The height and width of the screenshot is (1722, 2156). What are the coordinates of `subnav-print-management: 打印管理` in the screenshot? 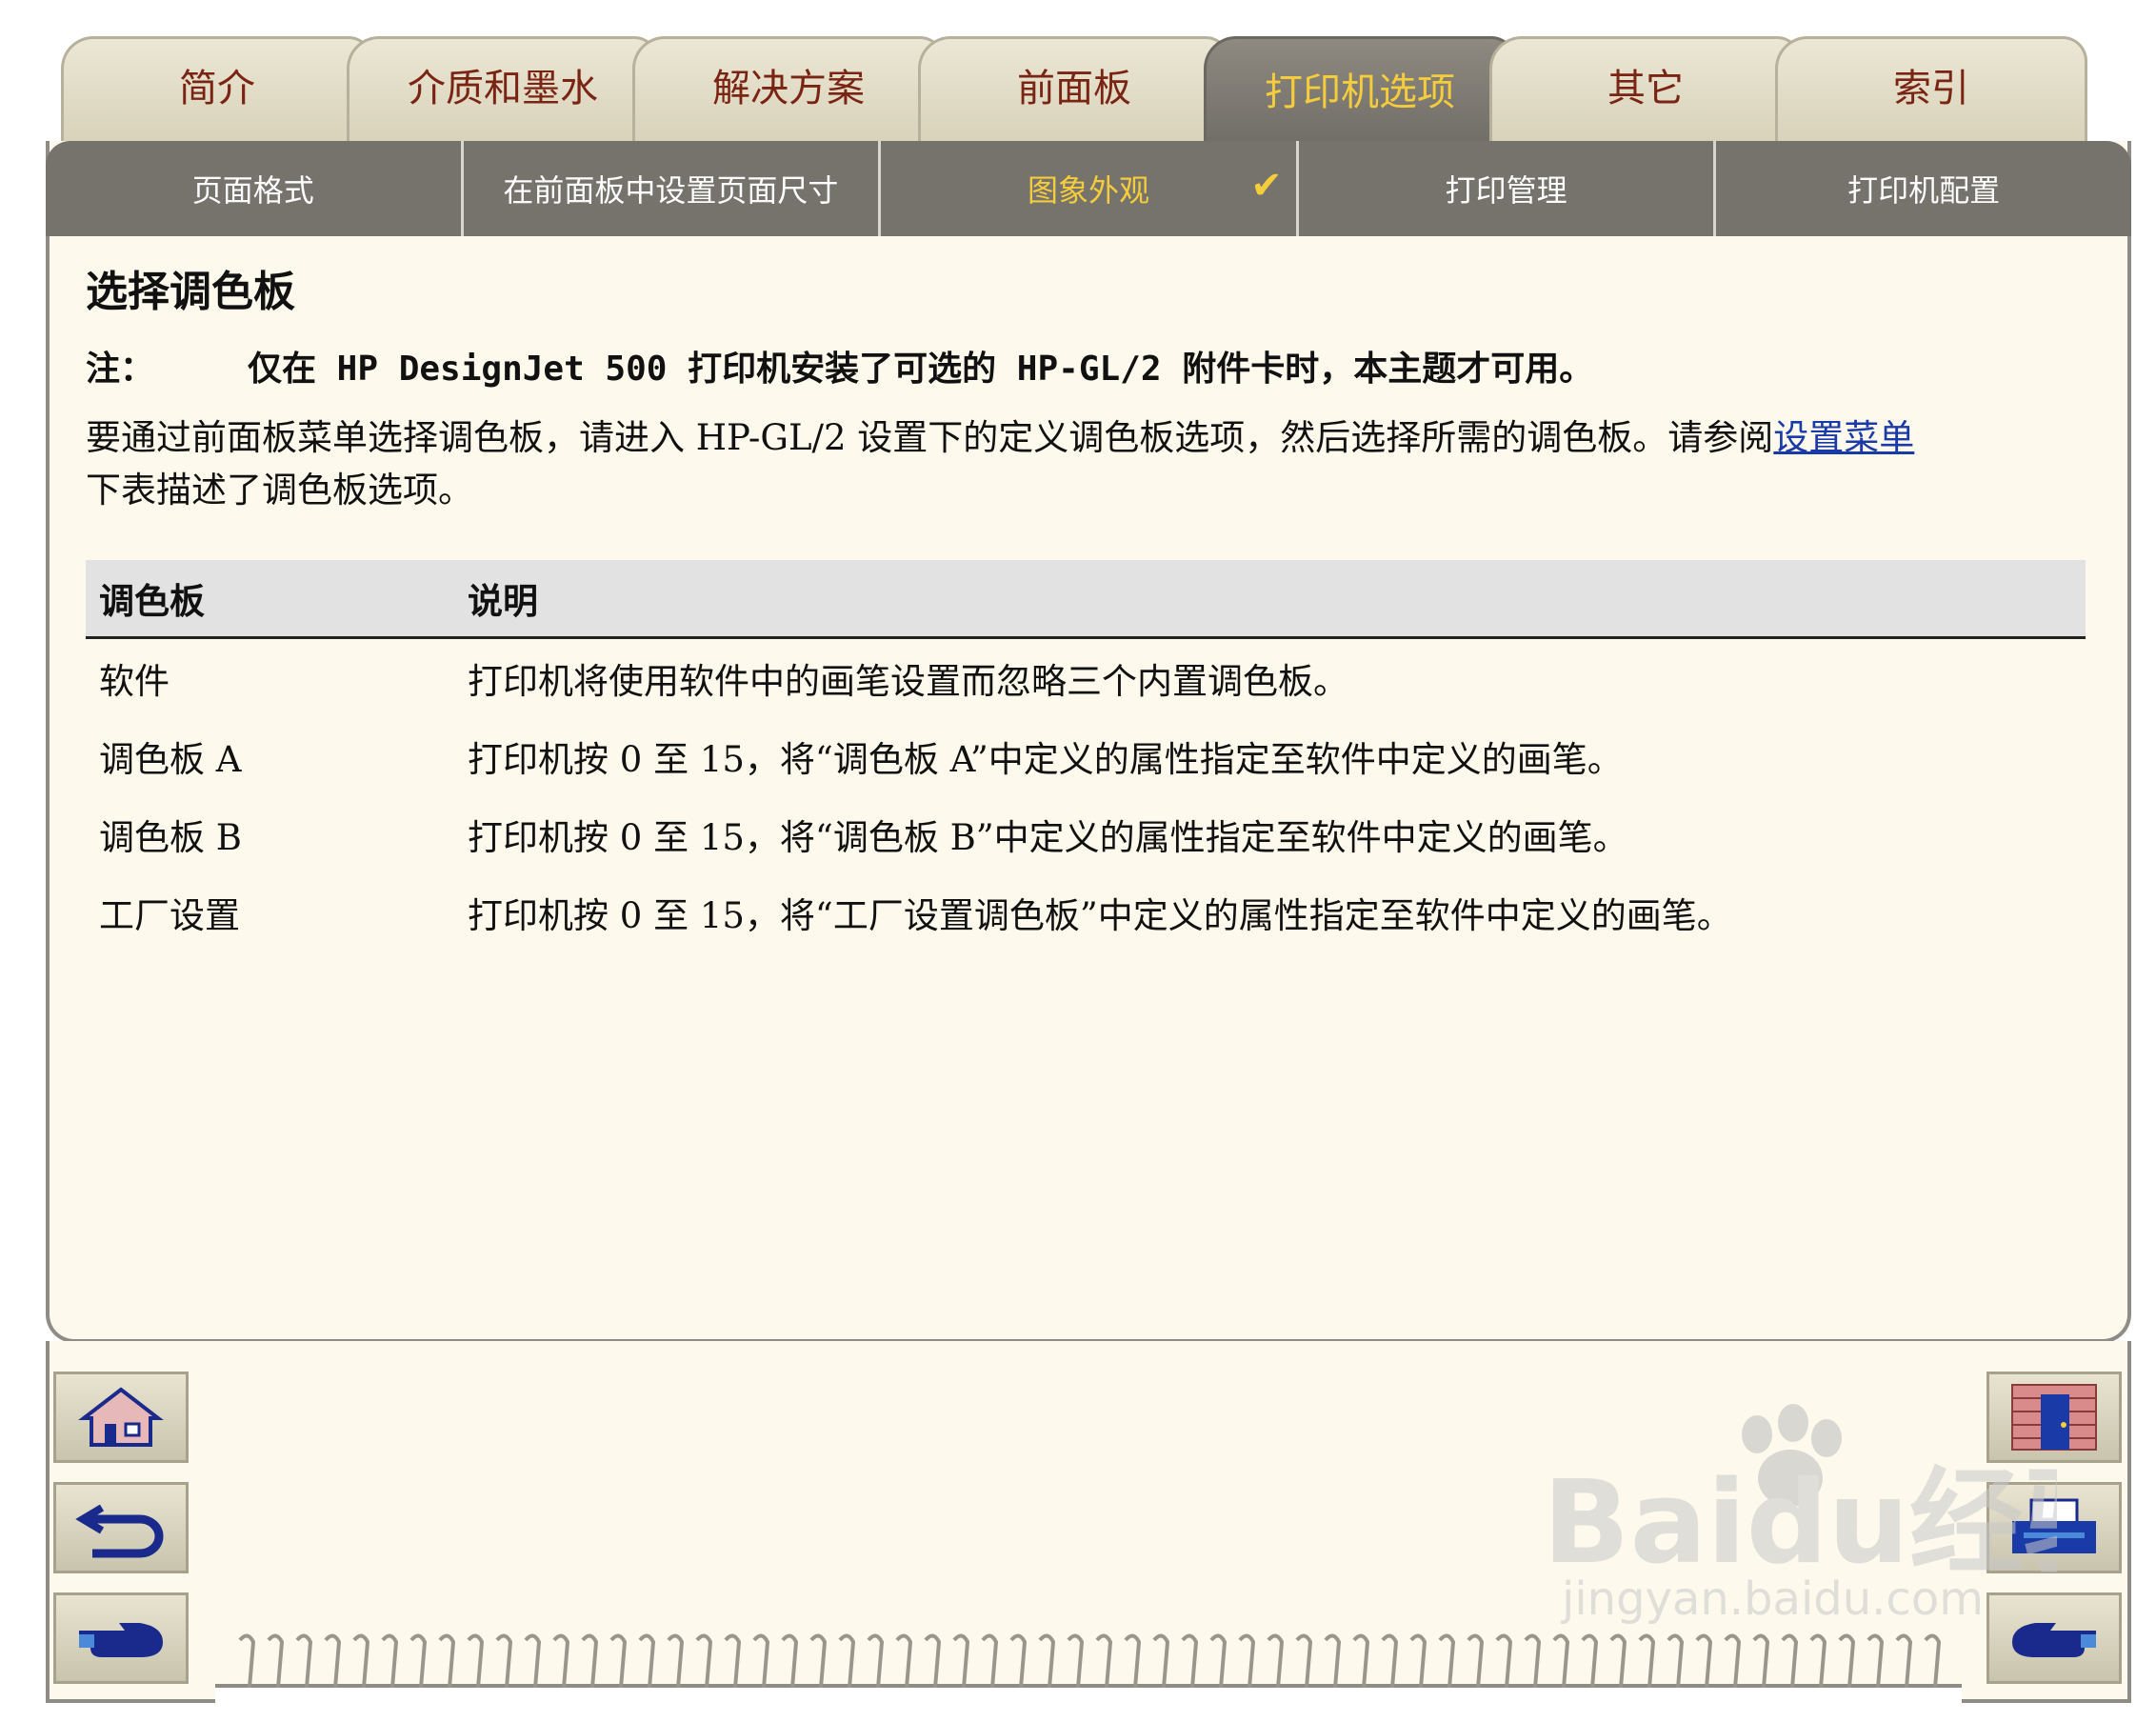 It's located at (1504, 188).